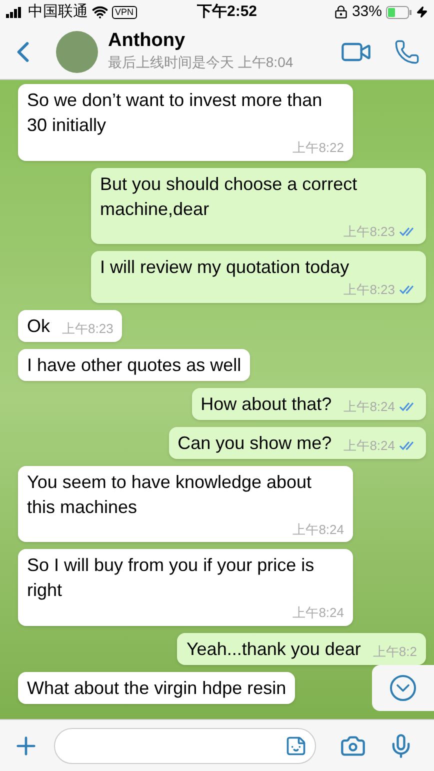 The image size is (434, 771). I want to click on scroll-down-button, so click(403, 688).